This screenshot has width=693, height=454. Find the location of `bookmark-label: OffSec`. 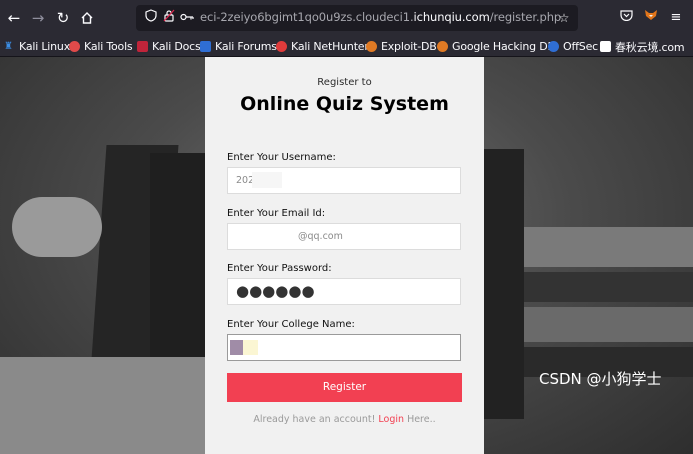

bookmark-label: OffSec is located at coordinates (581, 46).